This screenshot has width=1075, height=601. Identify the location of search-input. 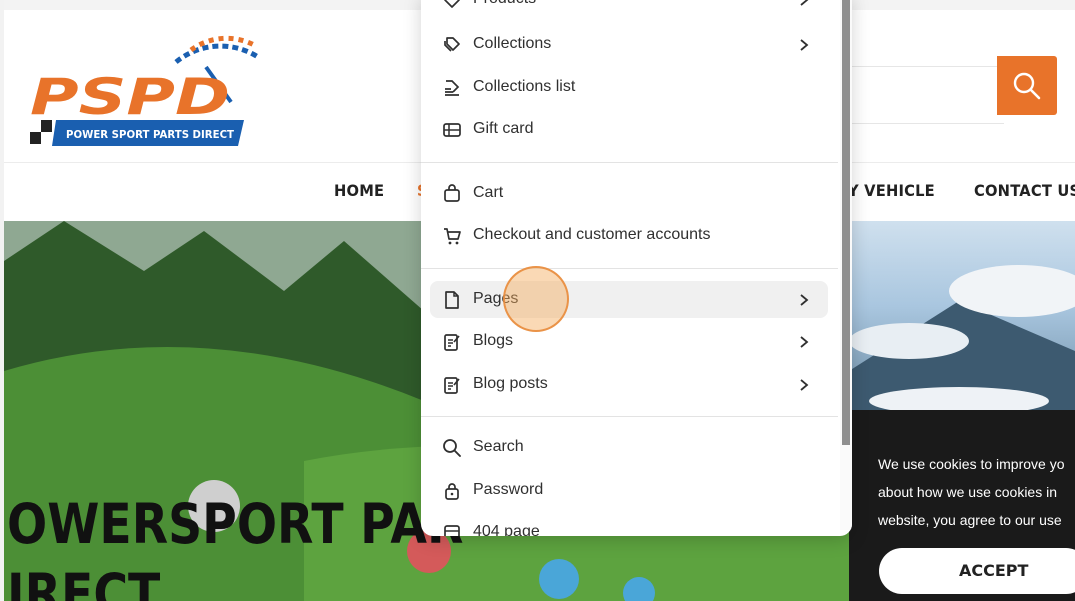
(919, 95).